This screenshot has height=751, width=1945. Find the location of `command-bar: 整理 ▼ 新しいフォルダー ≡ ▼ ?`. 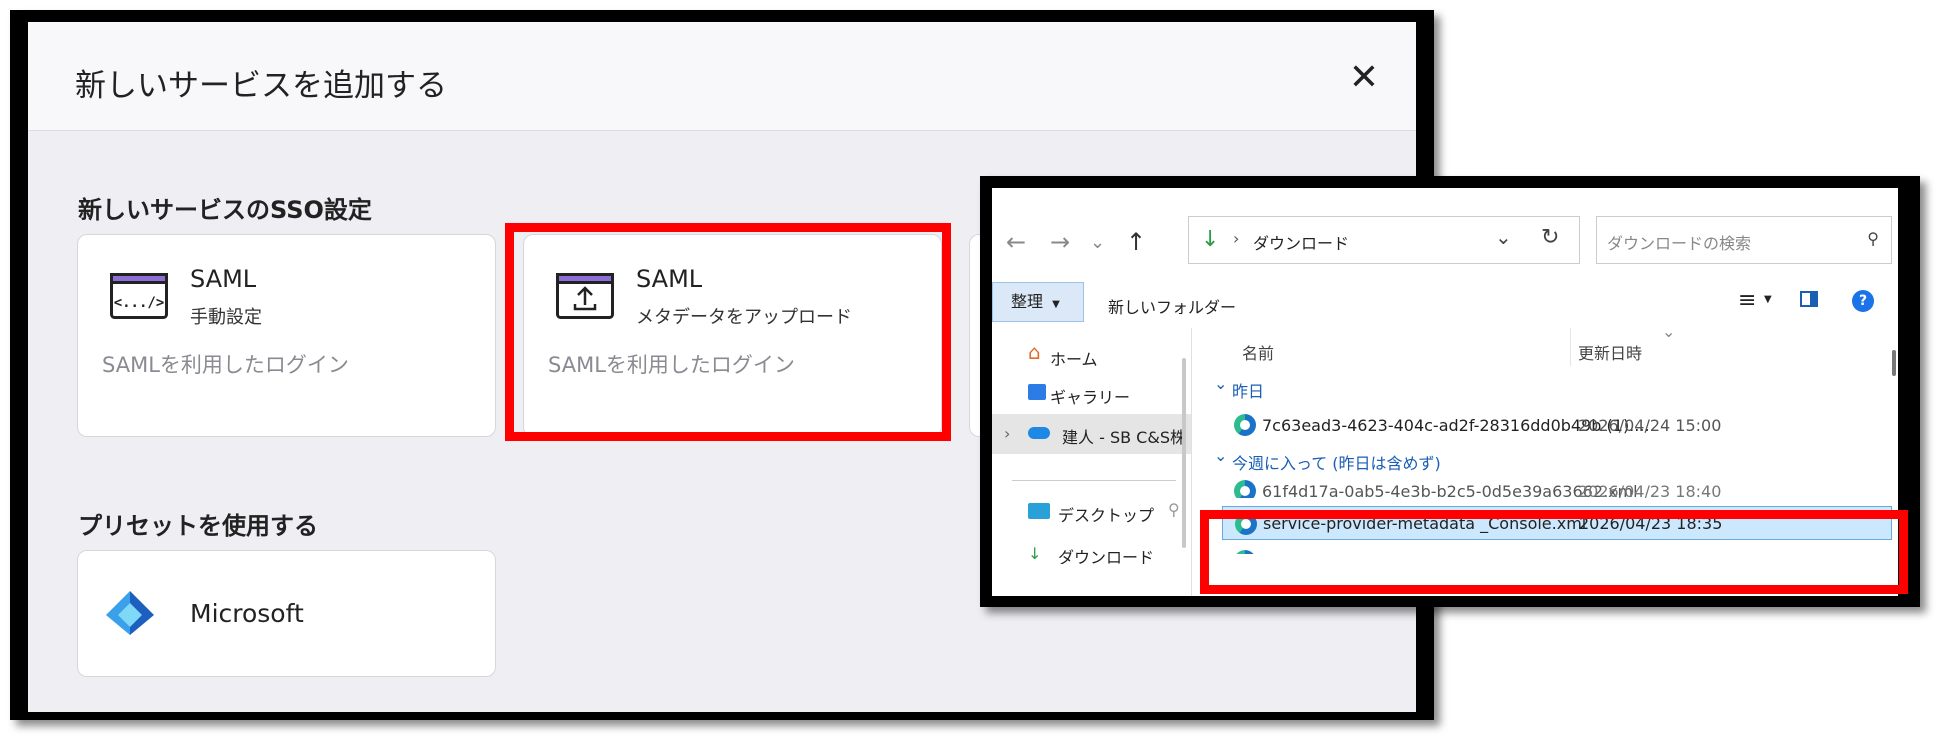

command-bar: 整理 ▼ 新しいフォルダー ≡ ▼ ? is located at coordinates (1445, 303).